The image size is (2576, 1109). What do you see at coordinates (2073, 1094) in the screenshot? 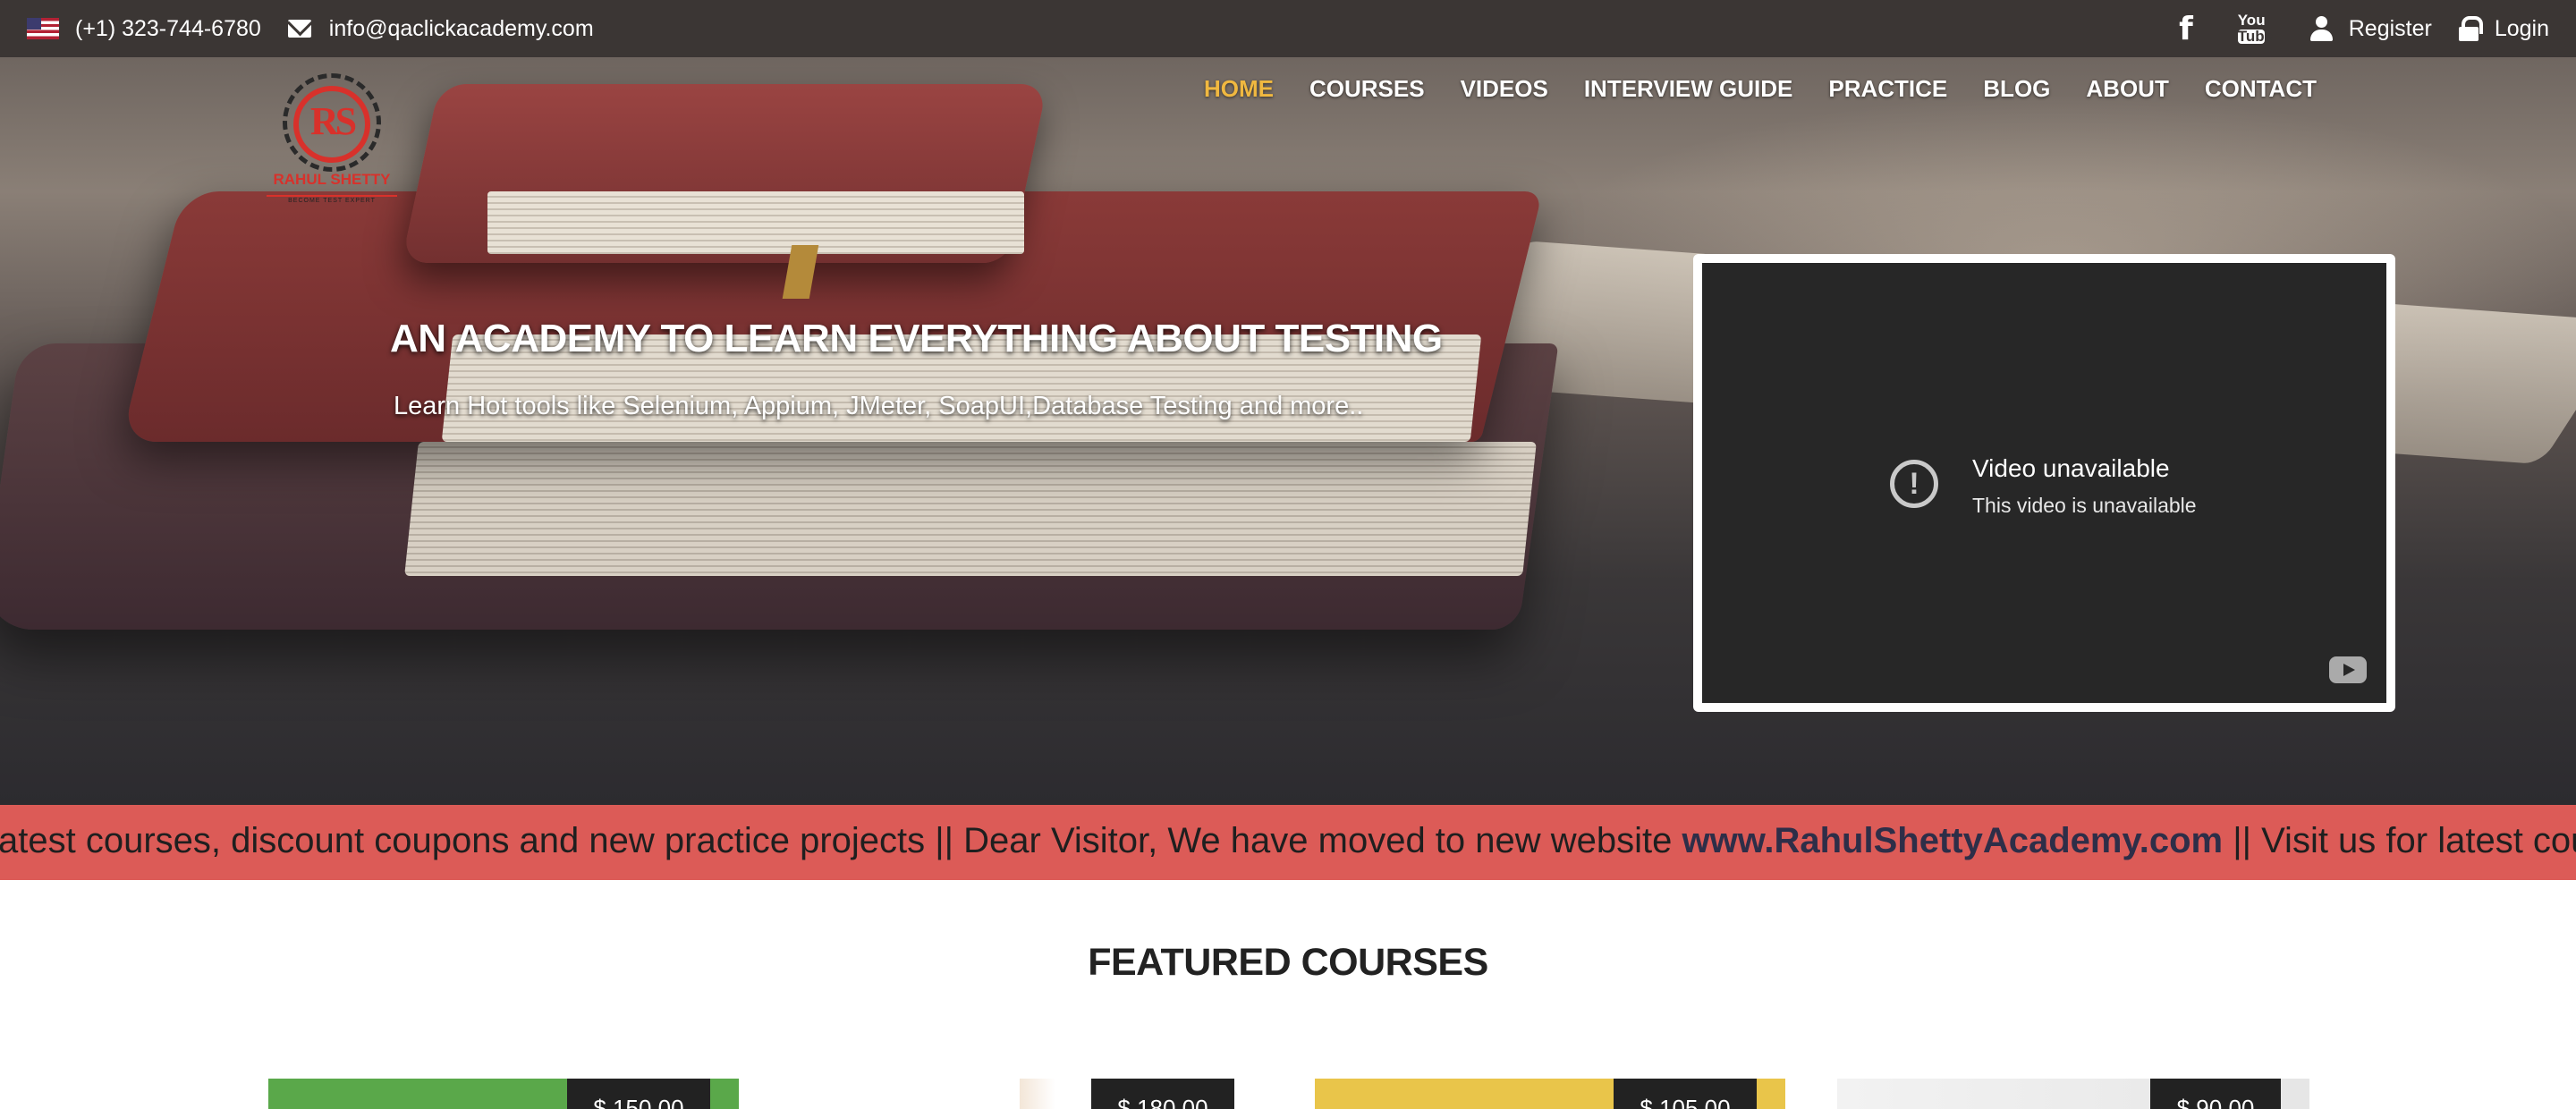
I see `course-card: $ 90.00` at bounding box center [2073, 1094].